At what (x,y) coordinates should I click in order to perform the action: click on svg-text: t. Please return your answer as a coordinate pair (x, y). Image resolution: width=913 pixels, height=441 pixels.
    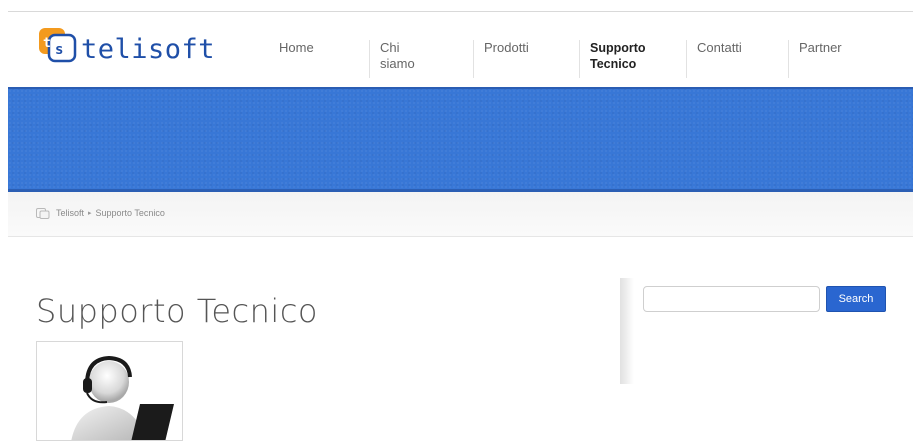
    Looking at the image, I should click on (47, 43).